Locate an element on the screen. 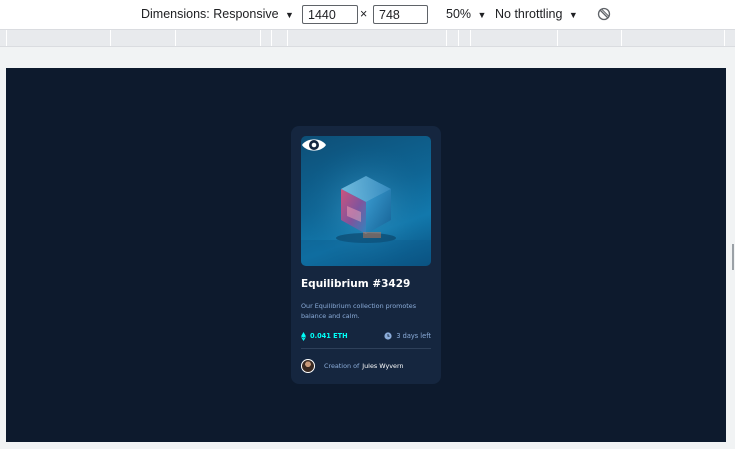  time-left: 3 days left is located at coordinates (407, 336).